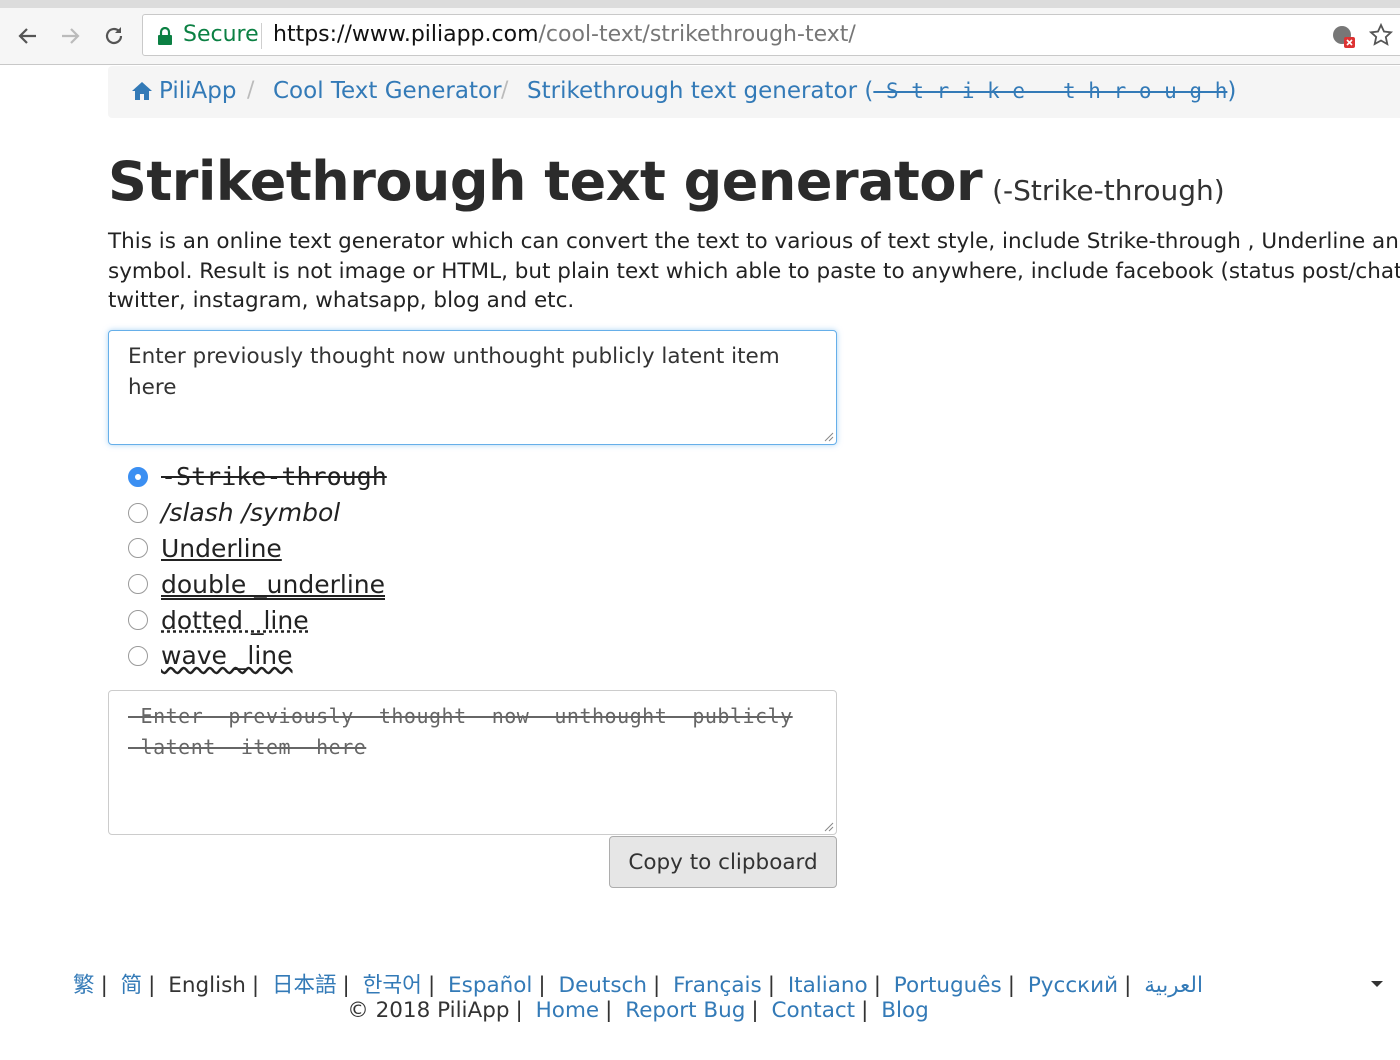 The height and width of the screenshot is (1060, 1400). Describe the element at coordinates (948, 985) in the screenshot. I see `lang-link-pt: Português` at that location.